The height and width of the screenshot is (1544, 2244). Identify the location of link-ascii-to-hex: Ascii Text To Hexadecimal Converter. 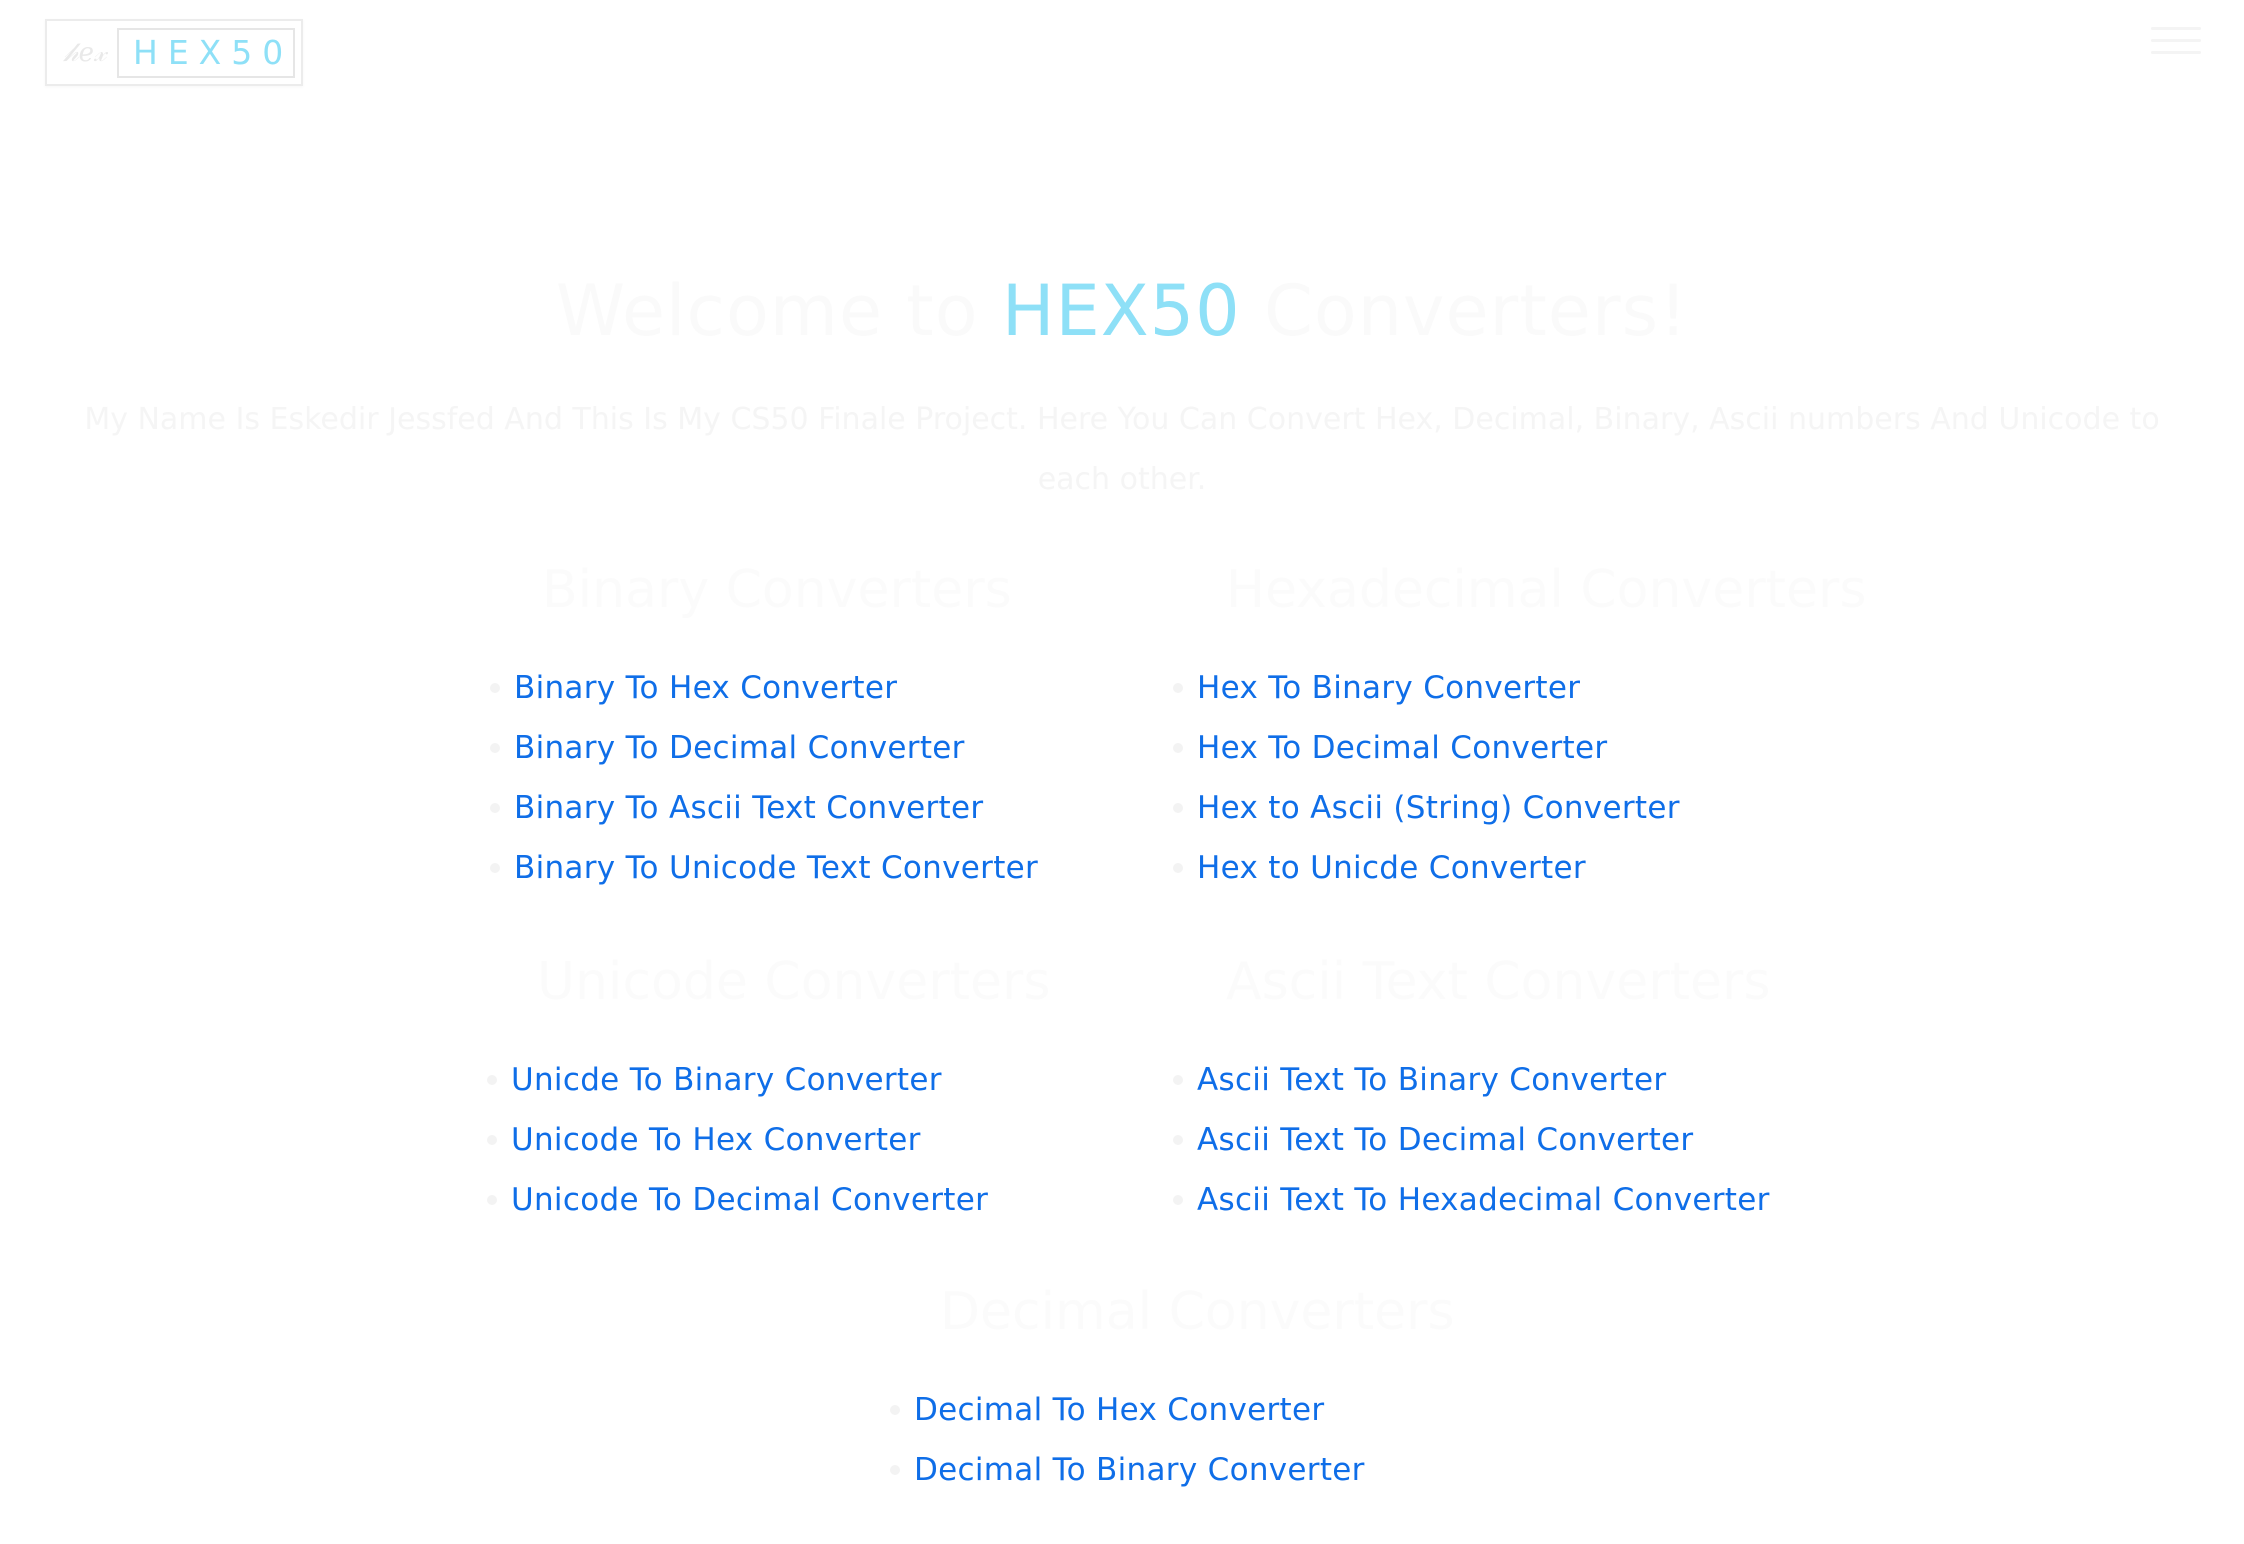
(1483, 1200).